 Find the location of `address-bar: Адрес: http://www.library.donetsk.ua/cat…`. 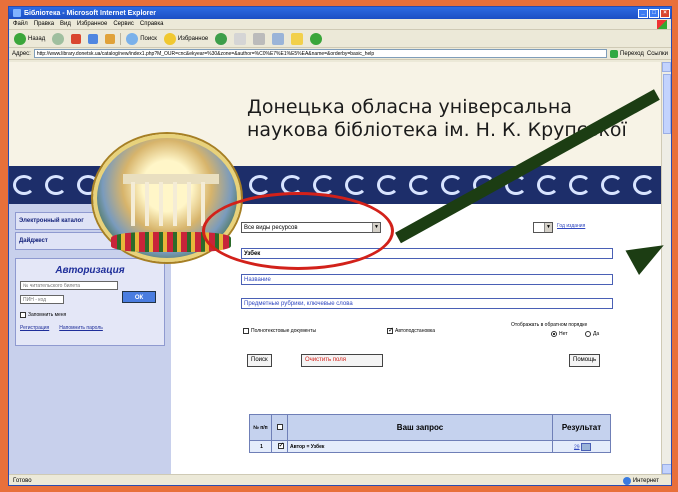

address-bar: Адрес: http://www.library.donetsk.ua/cat… is located at coordinates (340, 54).